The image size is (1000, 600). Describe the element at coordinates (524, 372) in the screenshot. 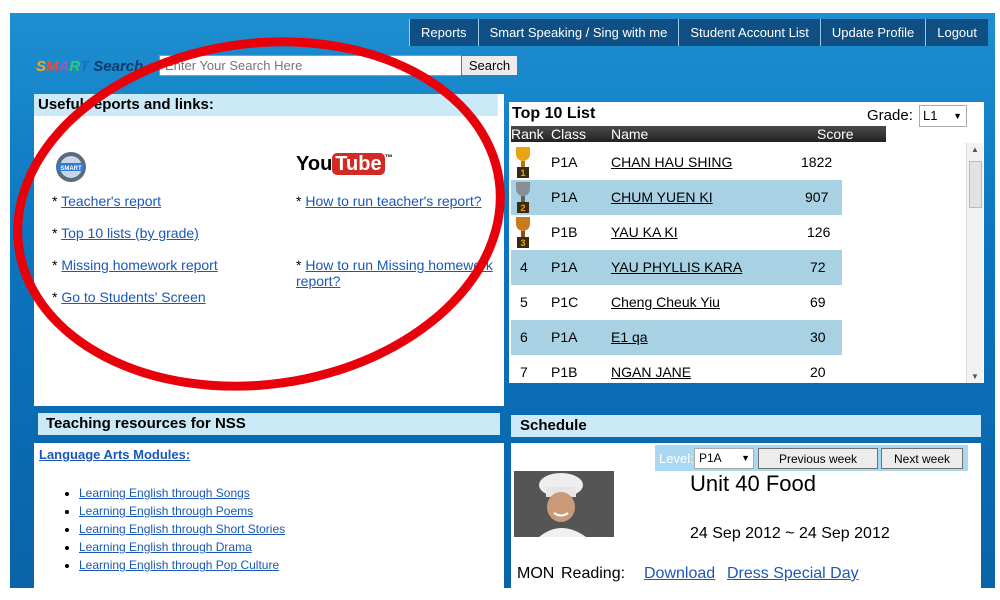

I see `rank-cell: 7` at that location.